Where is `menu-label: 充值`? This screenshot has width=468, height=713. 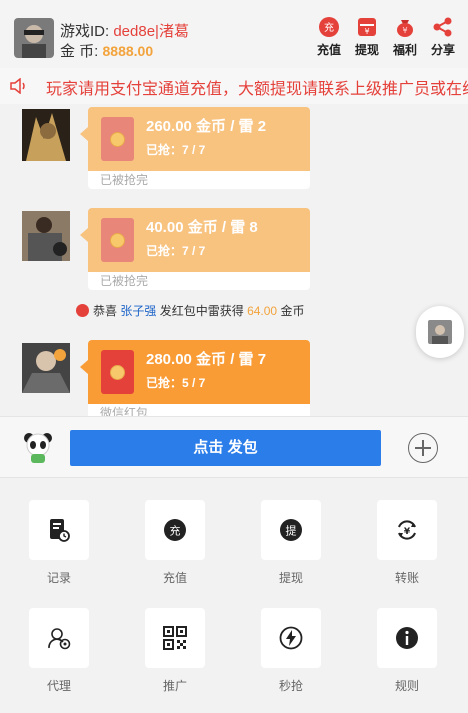 menu-label: 充值 is located at coordinates (174, 578).